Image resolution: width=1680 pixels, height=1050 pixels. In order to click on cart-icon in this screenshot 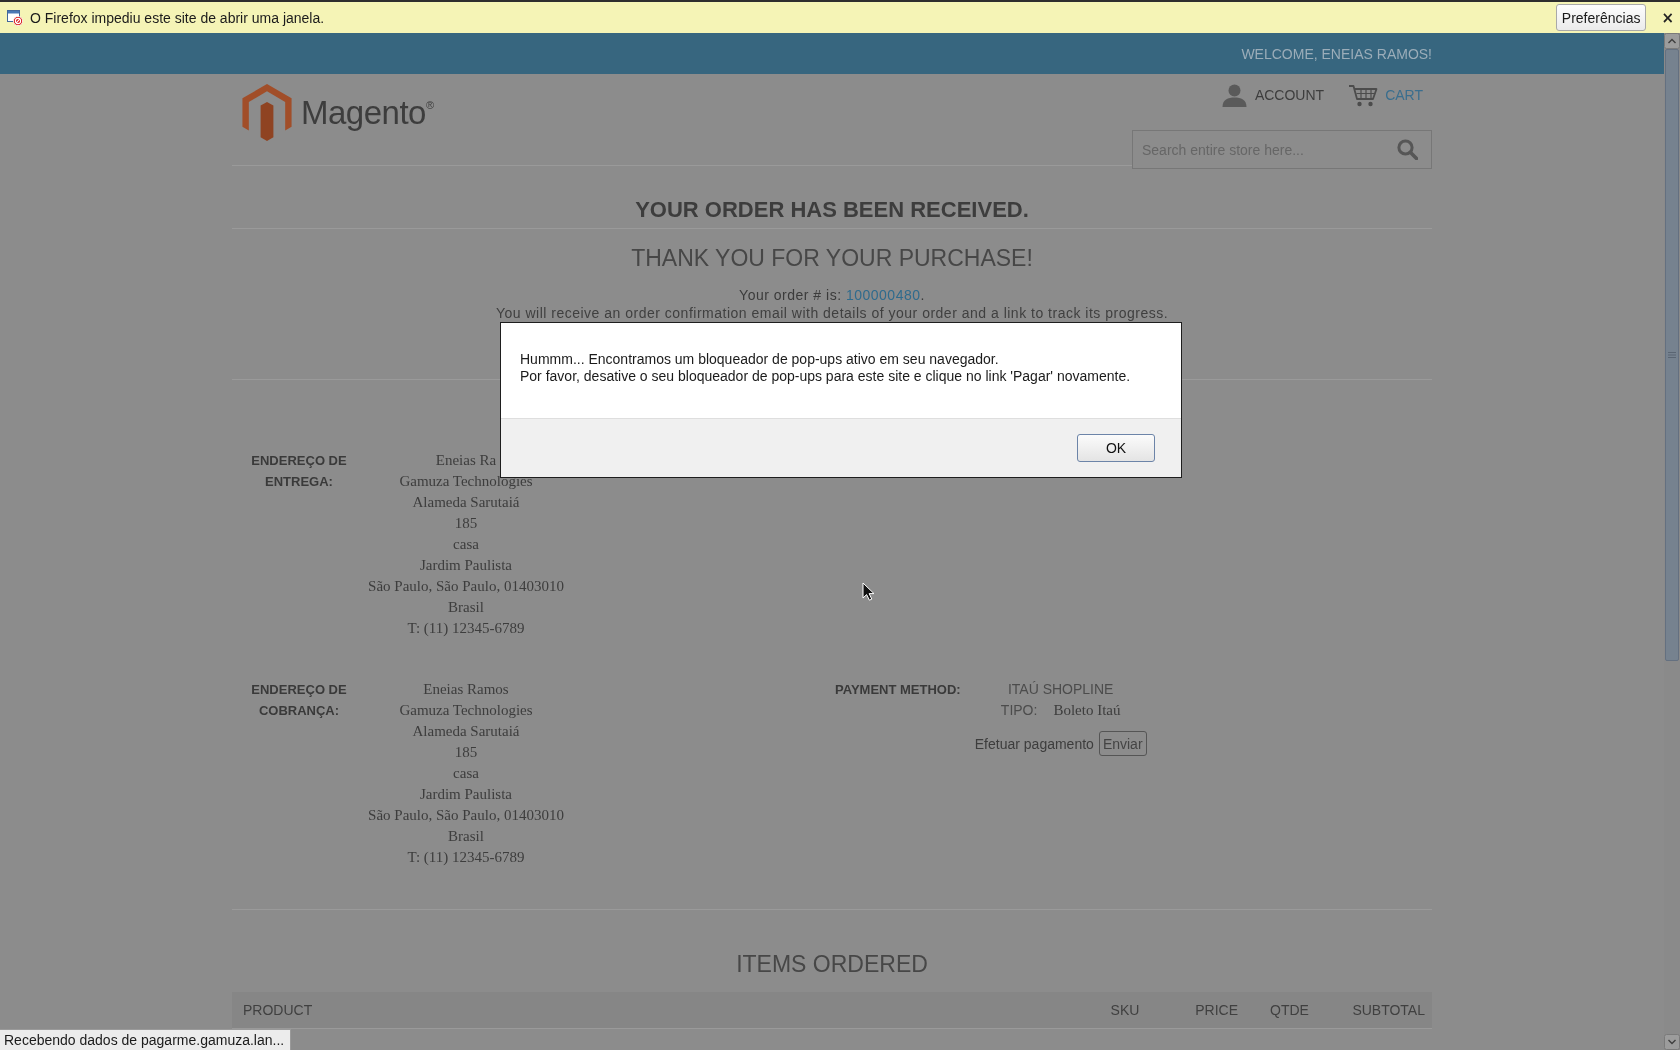, I will do `click(1363, 95)`.